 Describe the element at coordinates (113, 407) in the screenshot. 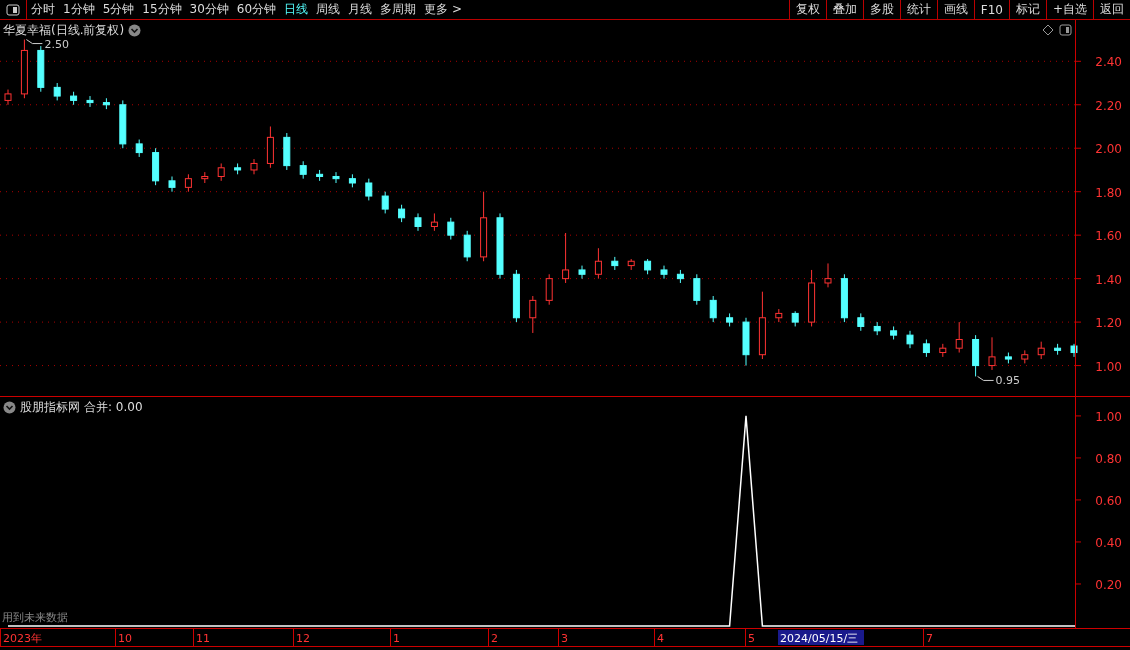

I see `indicator-reading: 合并: 0.00` at that location.